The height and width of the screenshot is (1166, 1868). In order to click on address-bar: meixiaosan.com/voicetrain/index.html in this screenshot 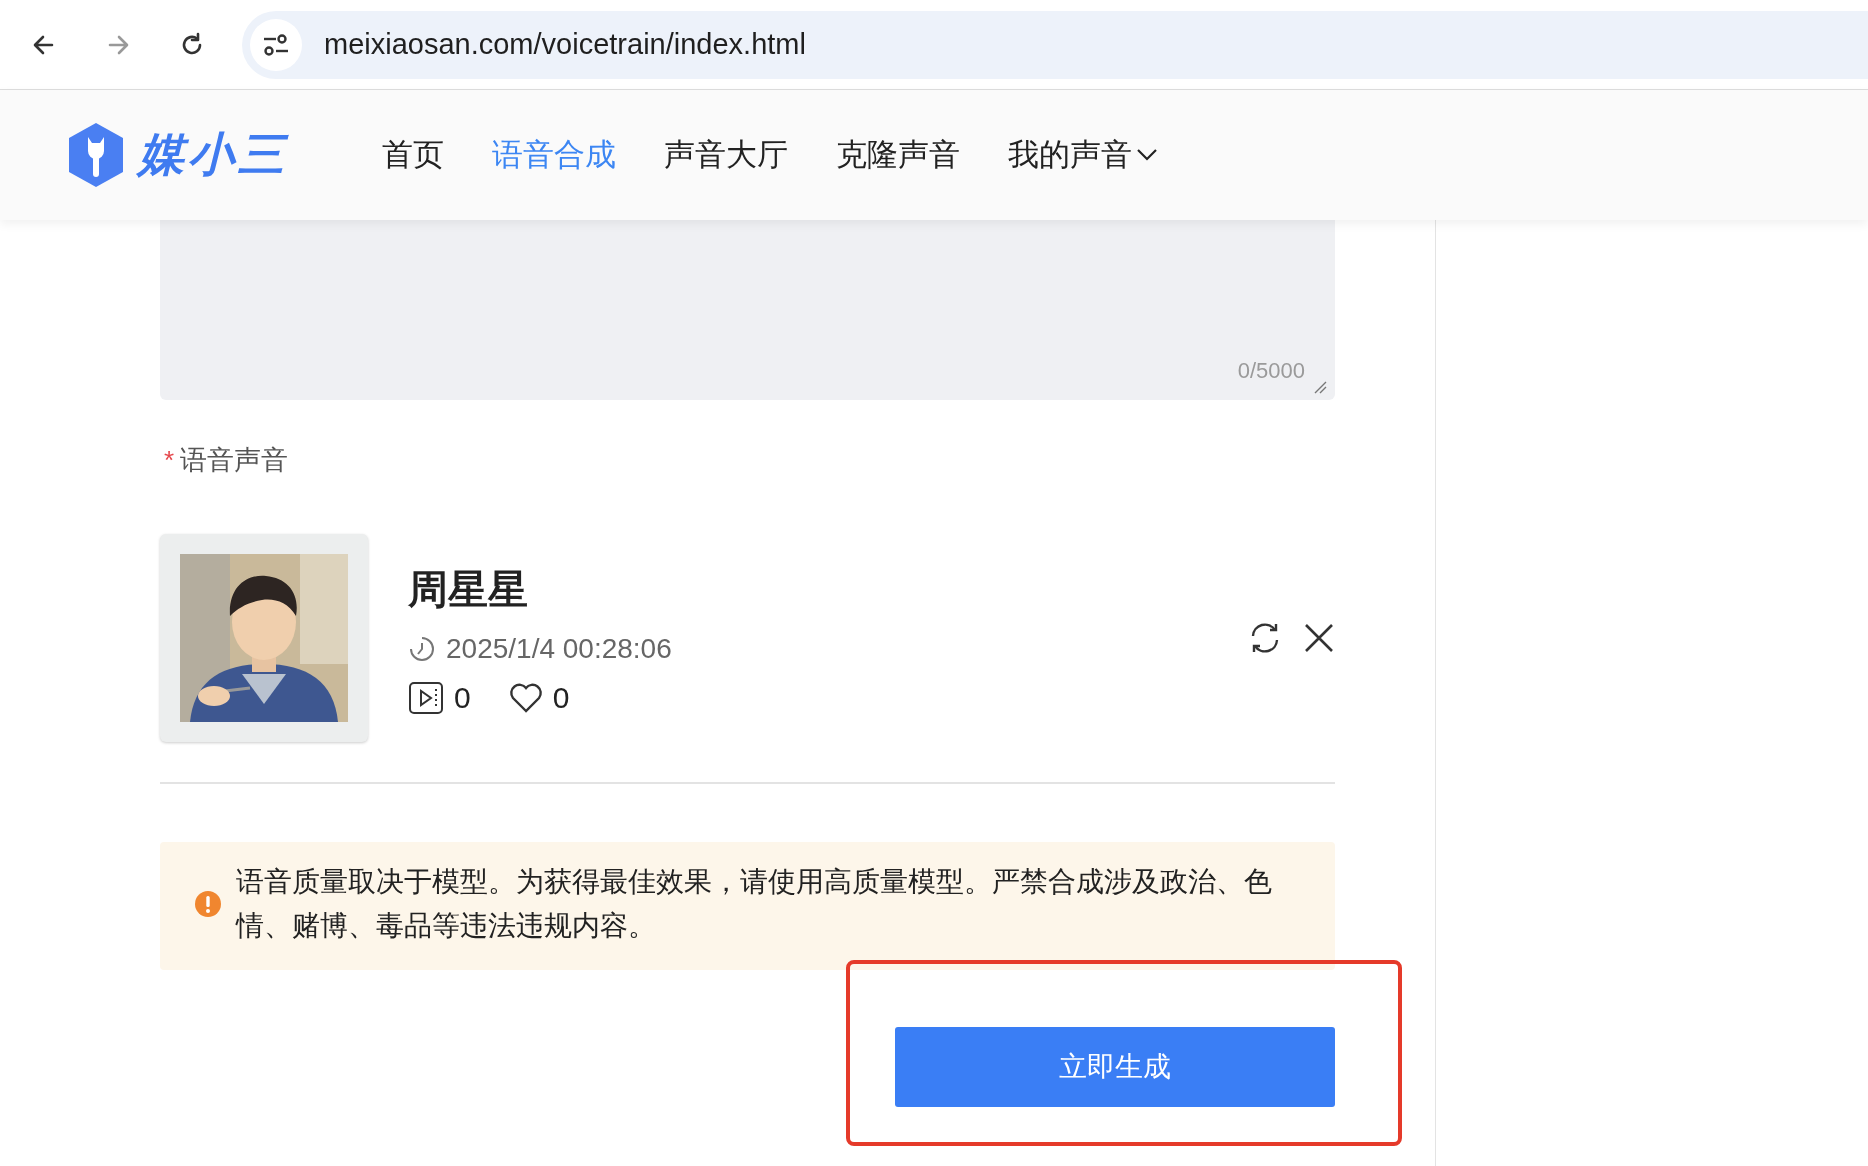, I will do `click(1055, 44)`.